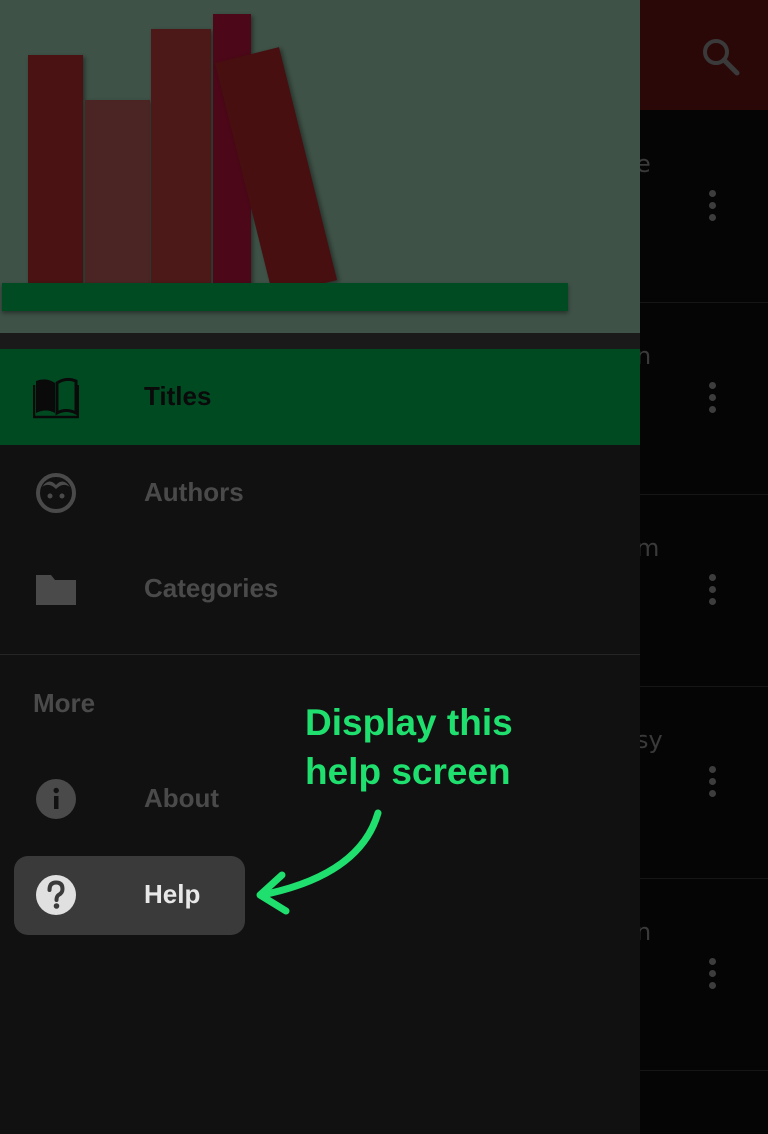  Describe the element at coordinates (320, 341) in the screenshot. I see `header-spacer` at that location.